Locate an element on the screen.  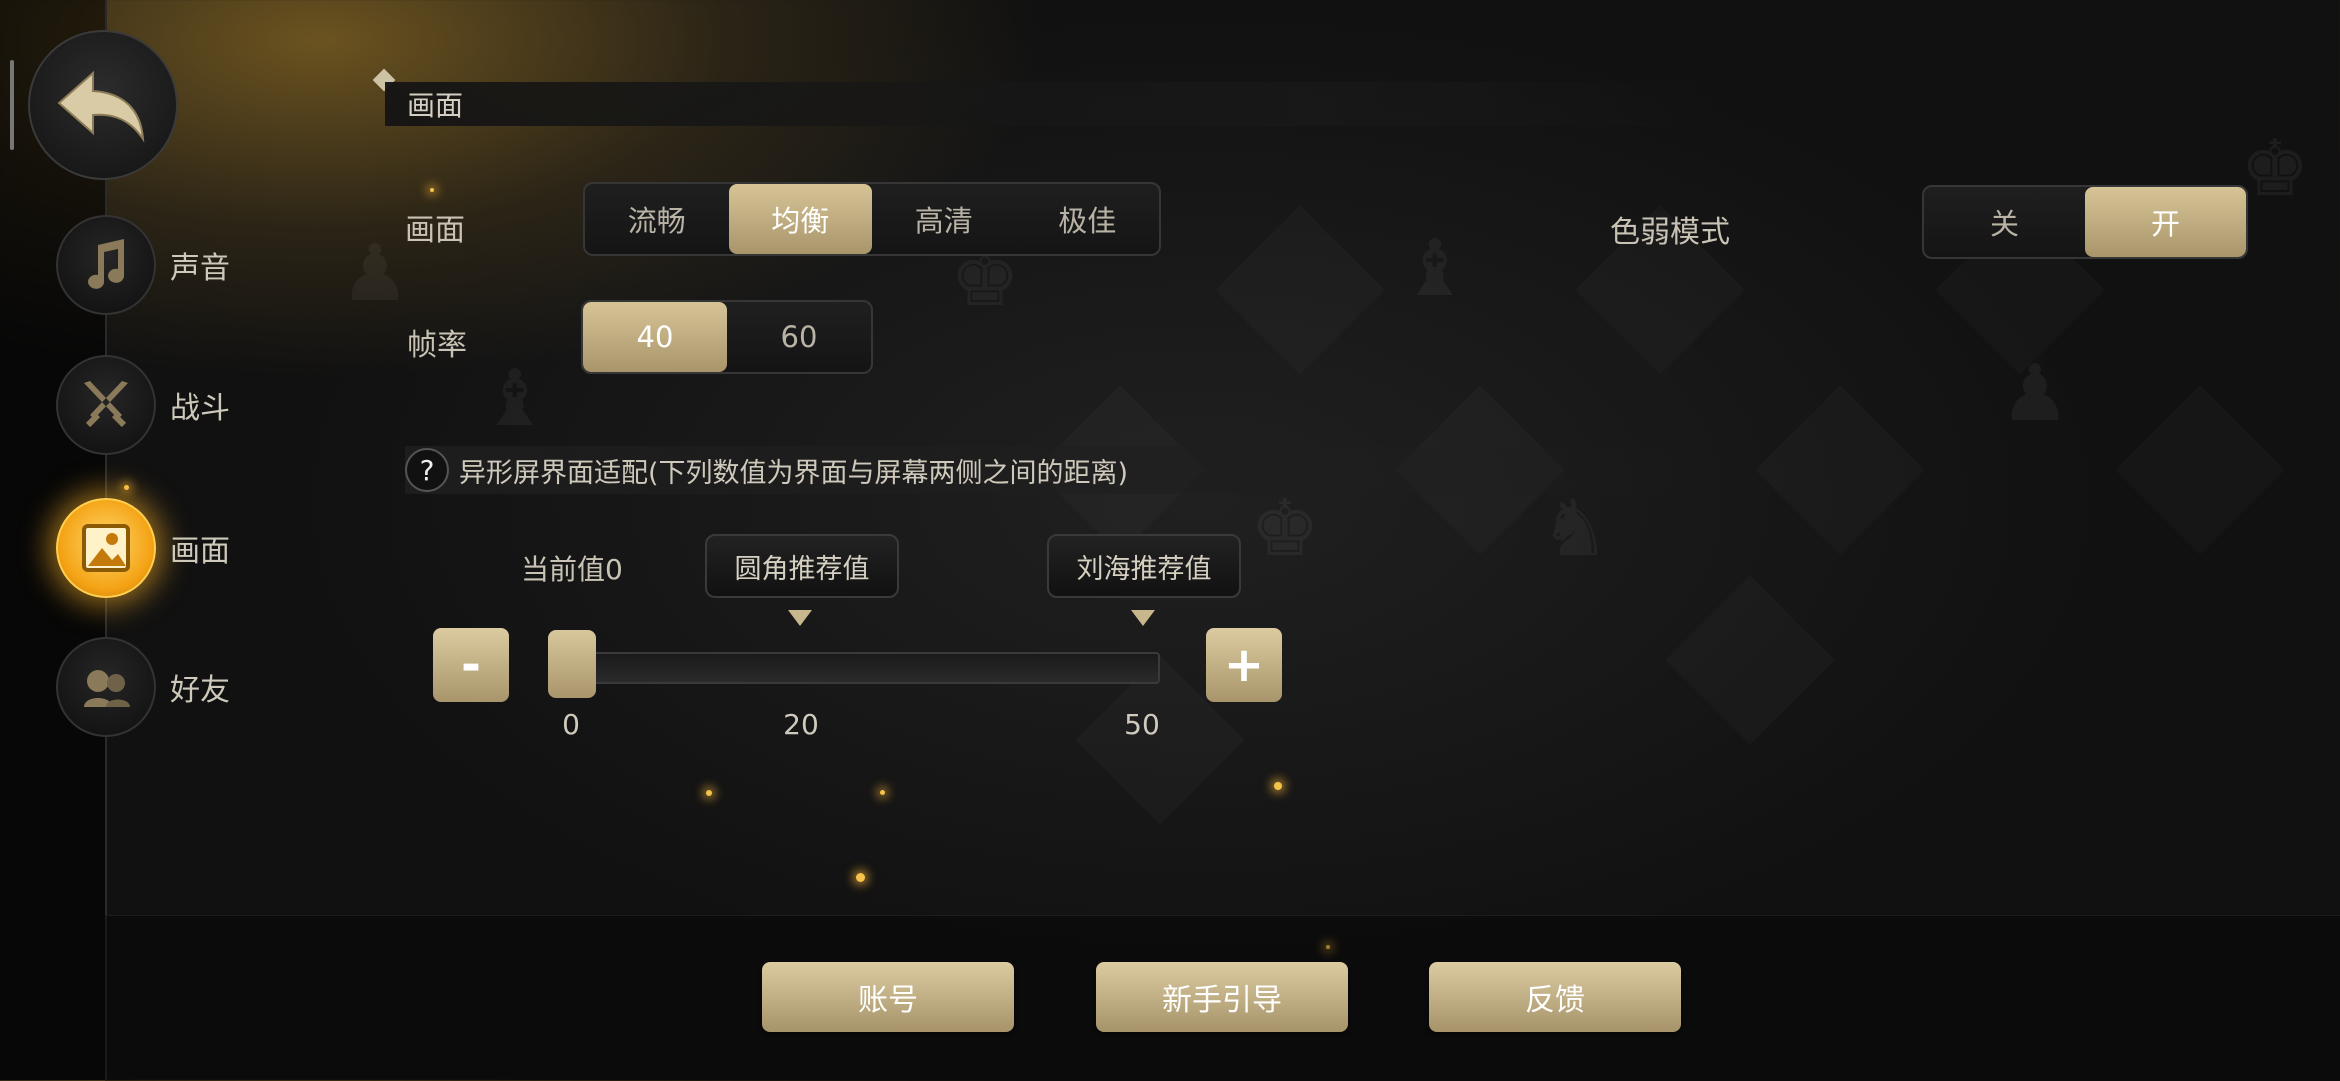
sidebar-item-sound: 声音 is located at coordinates (156, 265).